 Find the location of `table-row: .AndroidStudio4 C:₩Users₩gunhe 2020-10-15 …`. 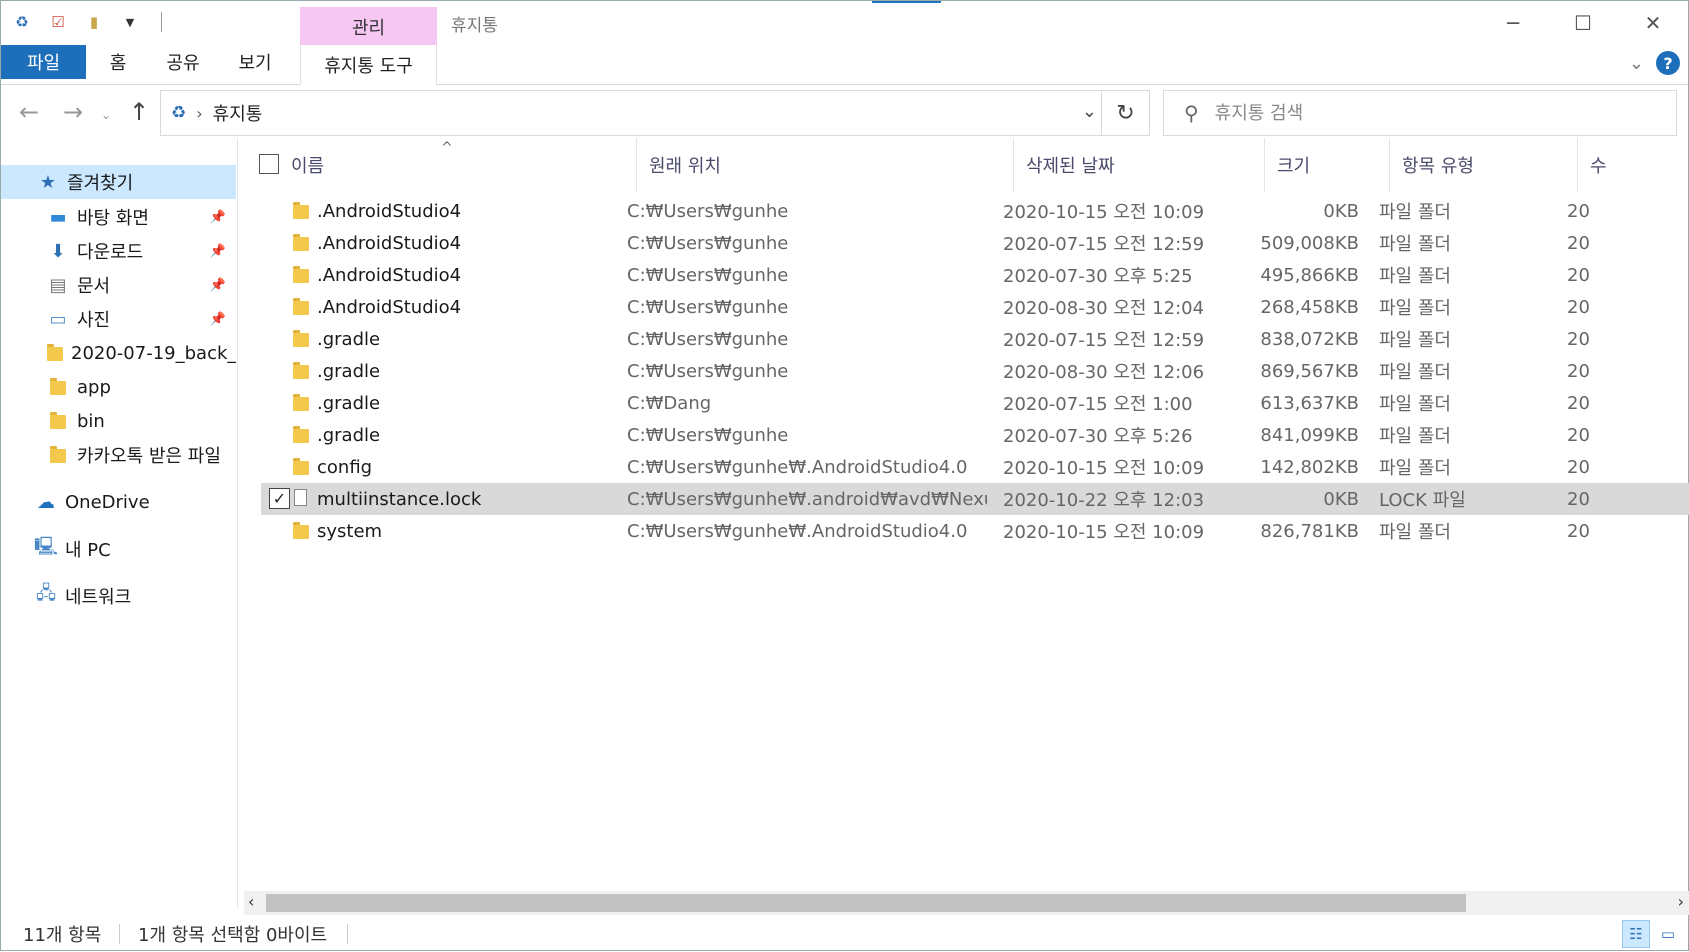

table-row: .AndroidStudio4 C:₩Users₩gunhe 2020-10-15 … is located at coordinates (975, 211).